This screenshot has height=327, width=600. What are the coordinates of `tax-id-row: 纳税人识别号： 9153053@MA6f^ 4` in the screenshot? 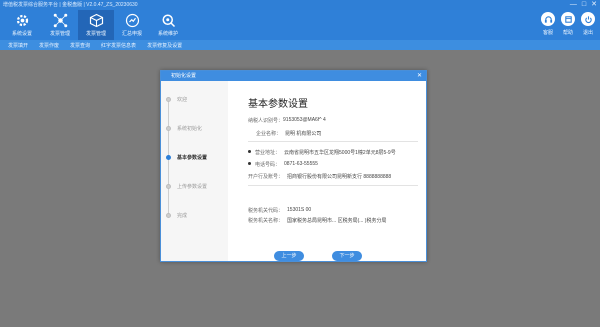 It's located at (287, 120).